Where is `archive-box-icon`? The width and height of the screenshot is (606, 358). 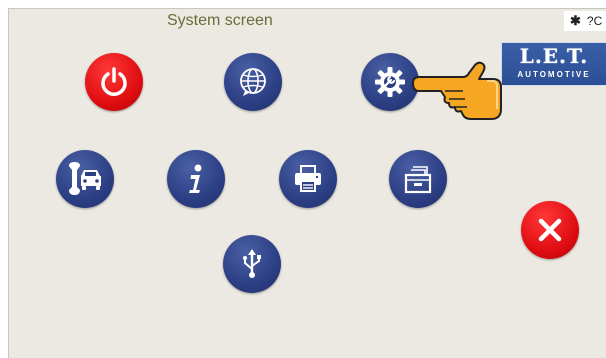 archive-box-icon is located at coordinates (418, 180).